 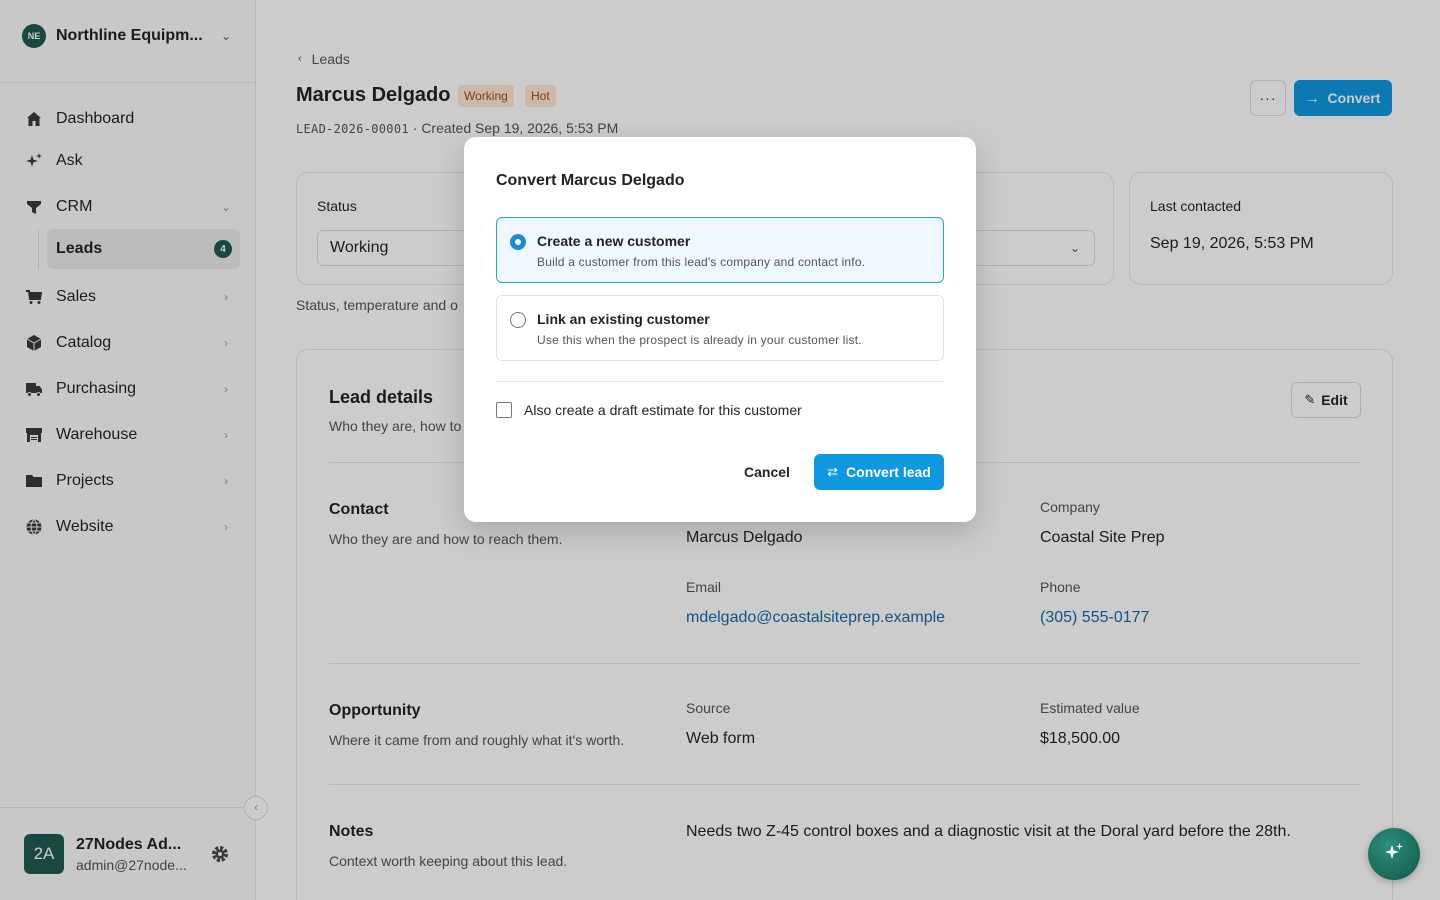 What do you see at coordinates (590, 180) in the screenshot?
I see `dialog-title: Convert Marcus Delgado` at bounding box center [590, 180].